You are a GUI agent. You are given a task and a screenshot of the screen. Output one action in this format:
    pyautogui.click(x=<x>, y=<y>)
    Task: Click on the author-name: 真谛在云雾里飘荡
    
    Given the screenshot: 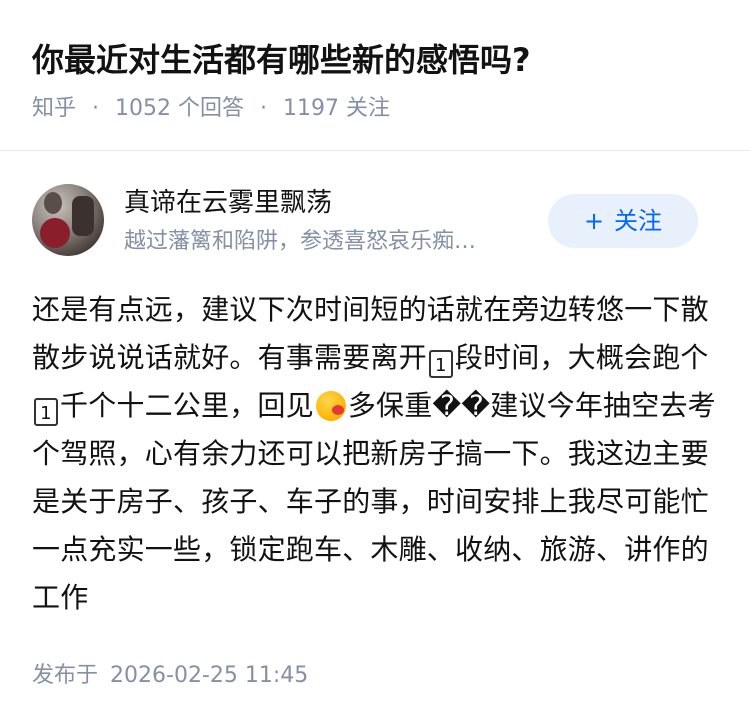 What is the action you would take?
    pyautogui.click(x=228, y=203)
    